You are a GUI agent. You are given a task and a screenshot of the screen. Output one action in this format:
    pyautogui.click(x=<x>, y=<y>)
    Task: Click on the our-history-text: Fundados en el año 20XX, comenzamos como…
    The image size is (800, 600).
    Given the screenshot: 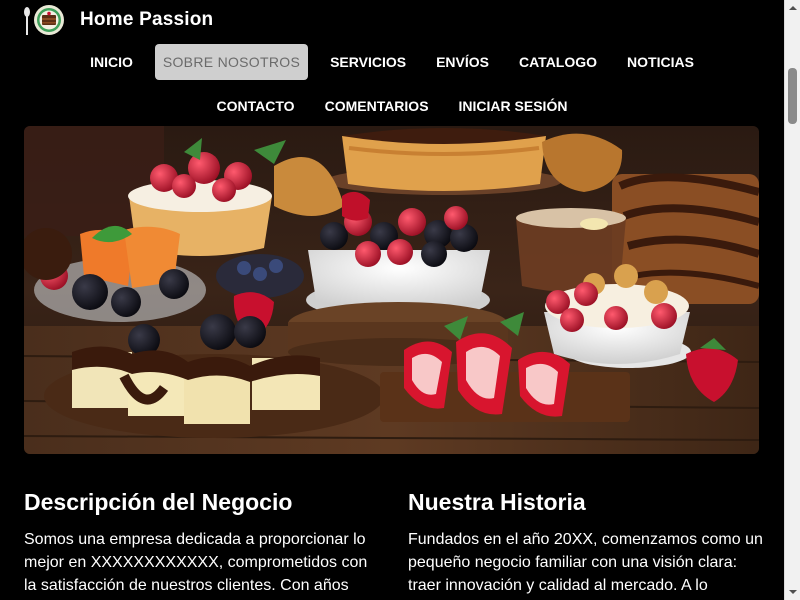 What is the action you would take?
    pyautogui.click(x=585, y=562)
    